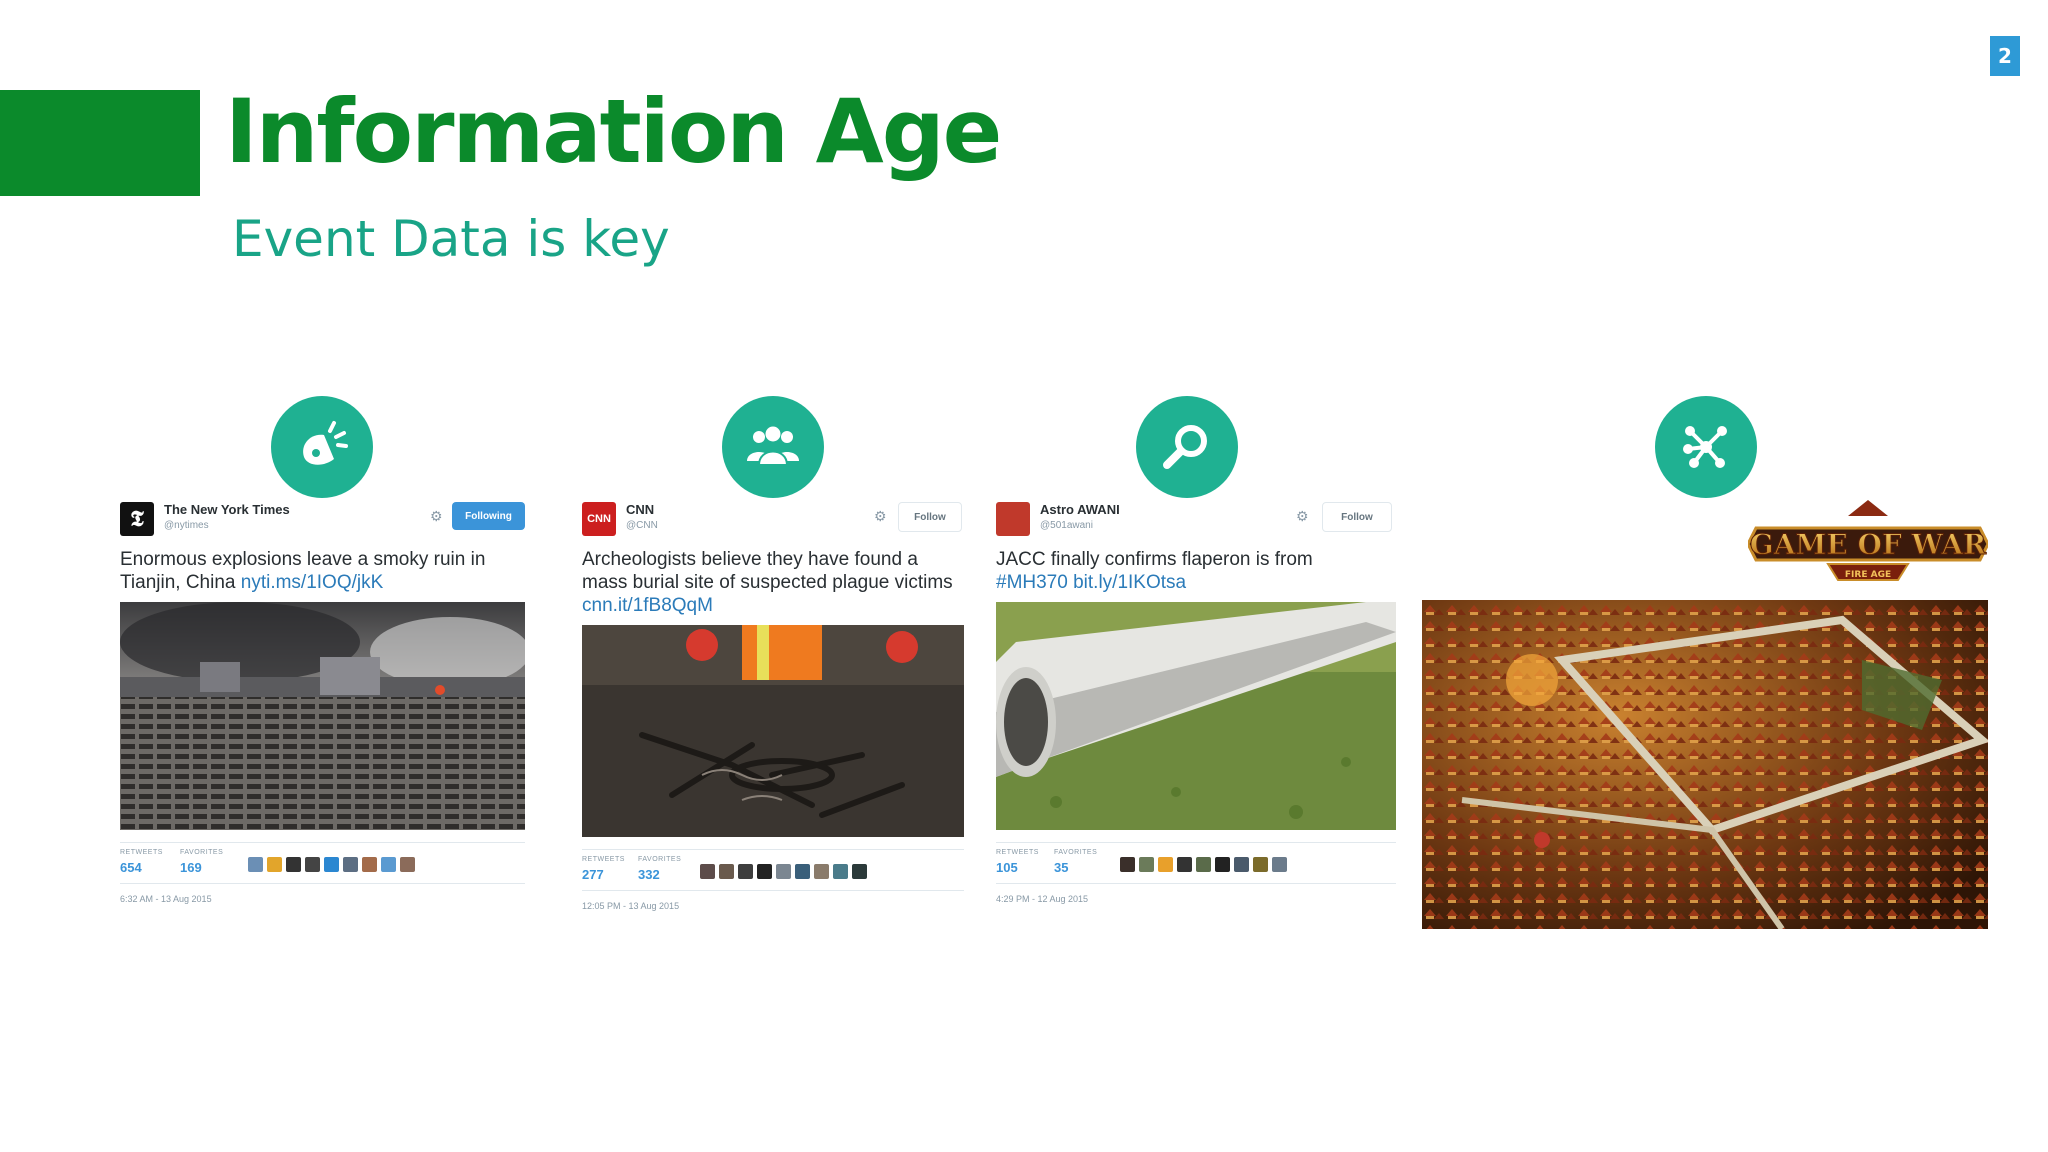 The image size is (2048, 1152). What do you see at coordinates (100, 143) in the screenshot?
I see `title-accent-bar` at bounding box center [100, 143].